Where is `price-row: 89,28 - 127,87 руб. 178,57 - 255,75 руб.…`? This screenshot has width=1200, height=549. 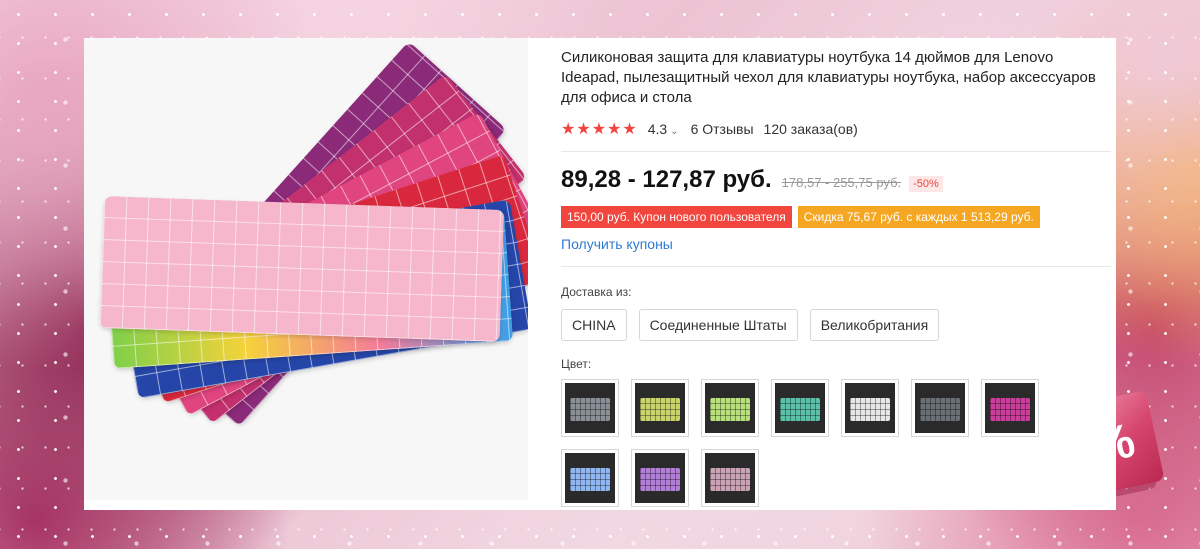
price-row: 89,28 - 127,87 руб. 178,57 - 255,75 руб.… is located at coordinates (831, 181).